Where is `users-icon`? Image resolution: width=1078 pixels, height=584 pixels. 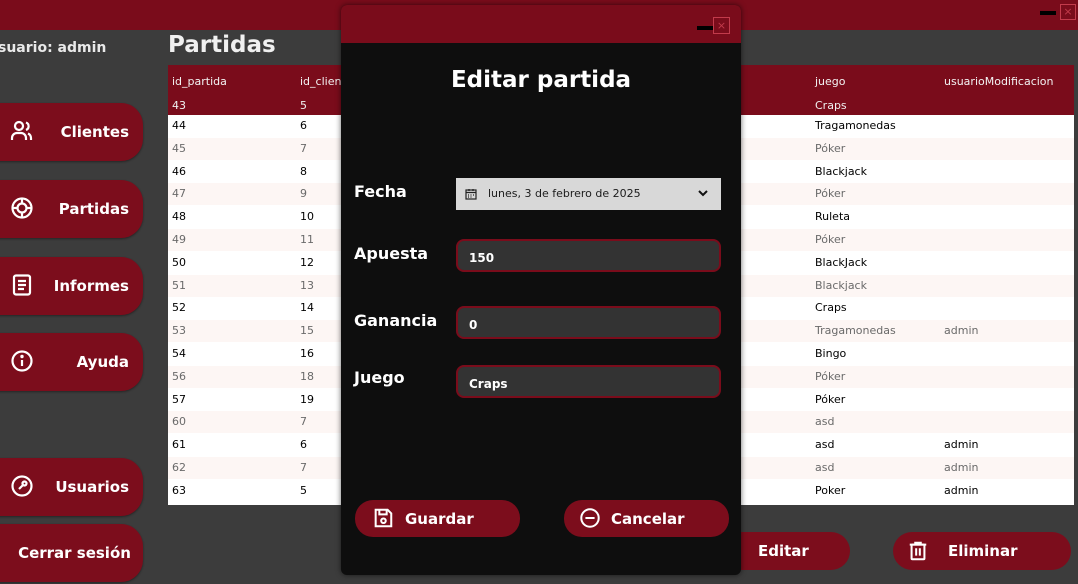
users-icon is located at coordinates (21, 130).